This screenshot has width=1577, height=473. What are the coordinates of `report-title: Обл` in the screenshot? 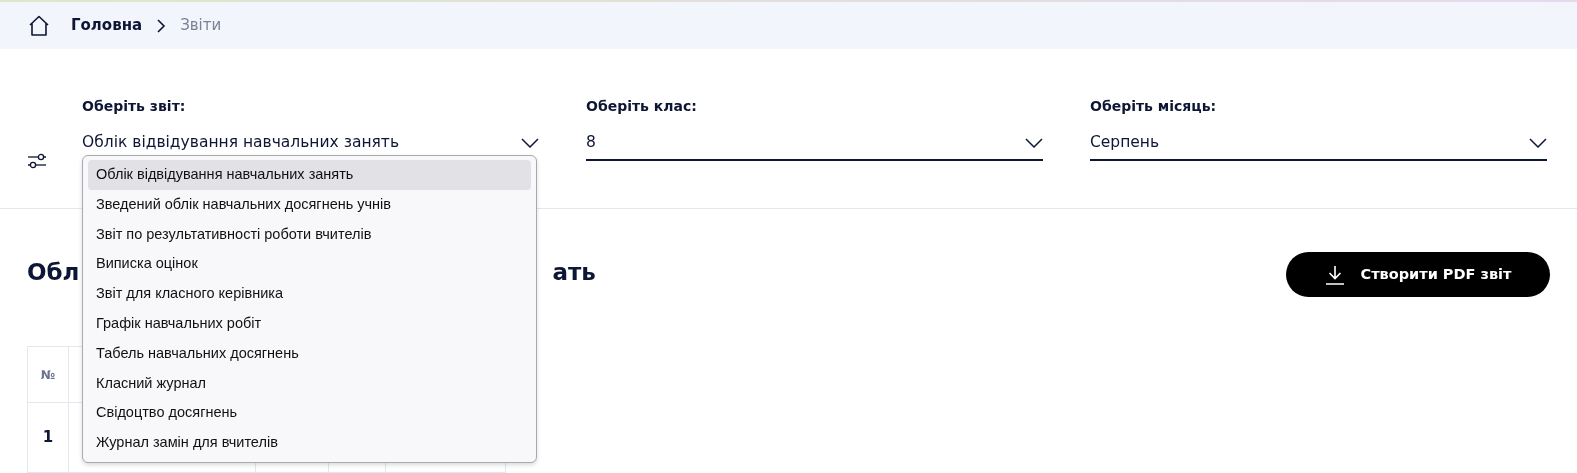 It's located at (53, 272).